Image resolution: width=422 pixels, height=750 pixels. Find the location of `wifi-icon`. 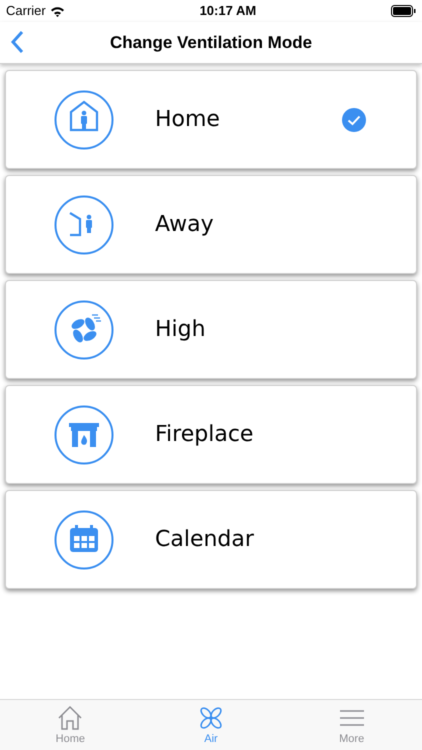

wifi-icon is located at coordinates (57, 11).